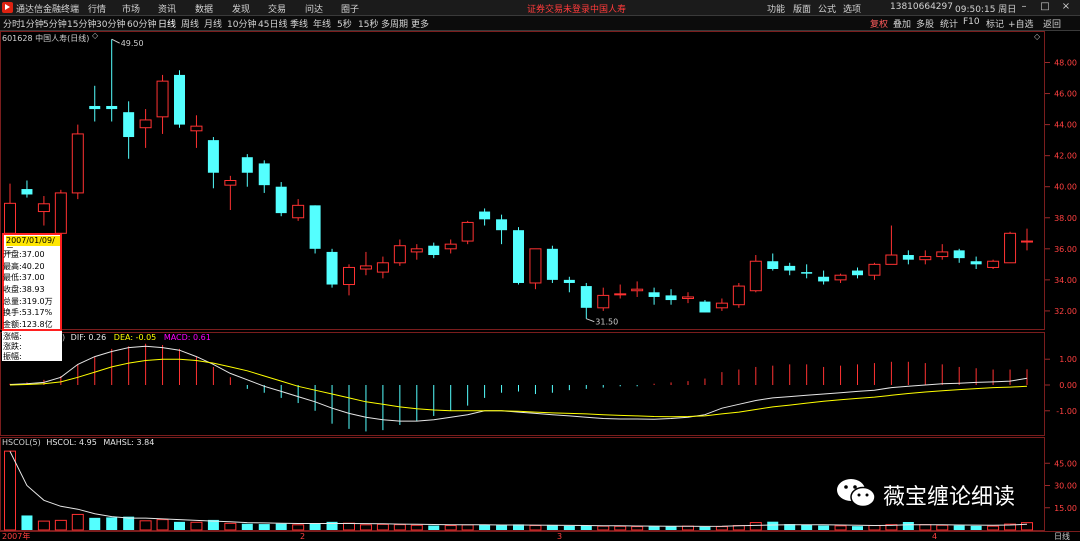  Describe the element at coordinates (32, 23) in the screenshot. I see `period-tab-1min: 1分钟` at that location.